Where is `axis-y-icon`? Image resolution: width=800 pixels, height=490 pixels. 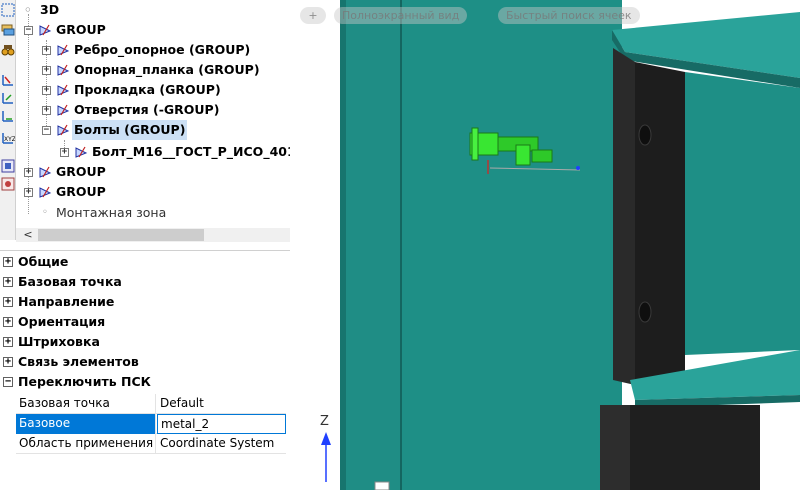 axis-y-icon is located at coordinates (8, 97).